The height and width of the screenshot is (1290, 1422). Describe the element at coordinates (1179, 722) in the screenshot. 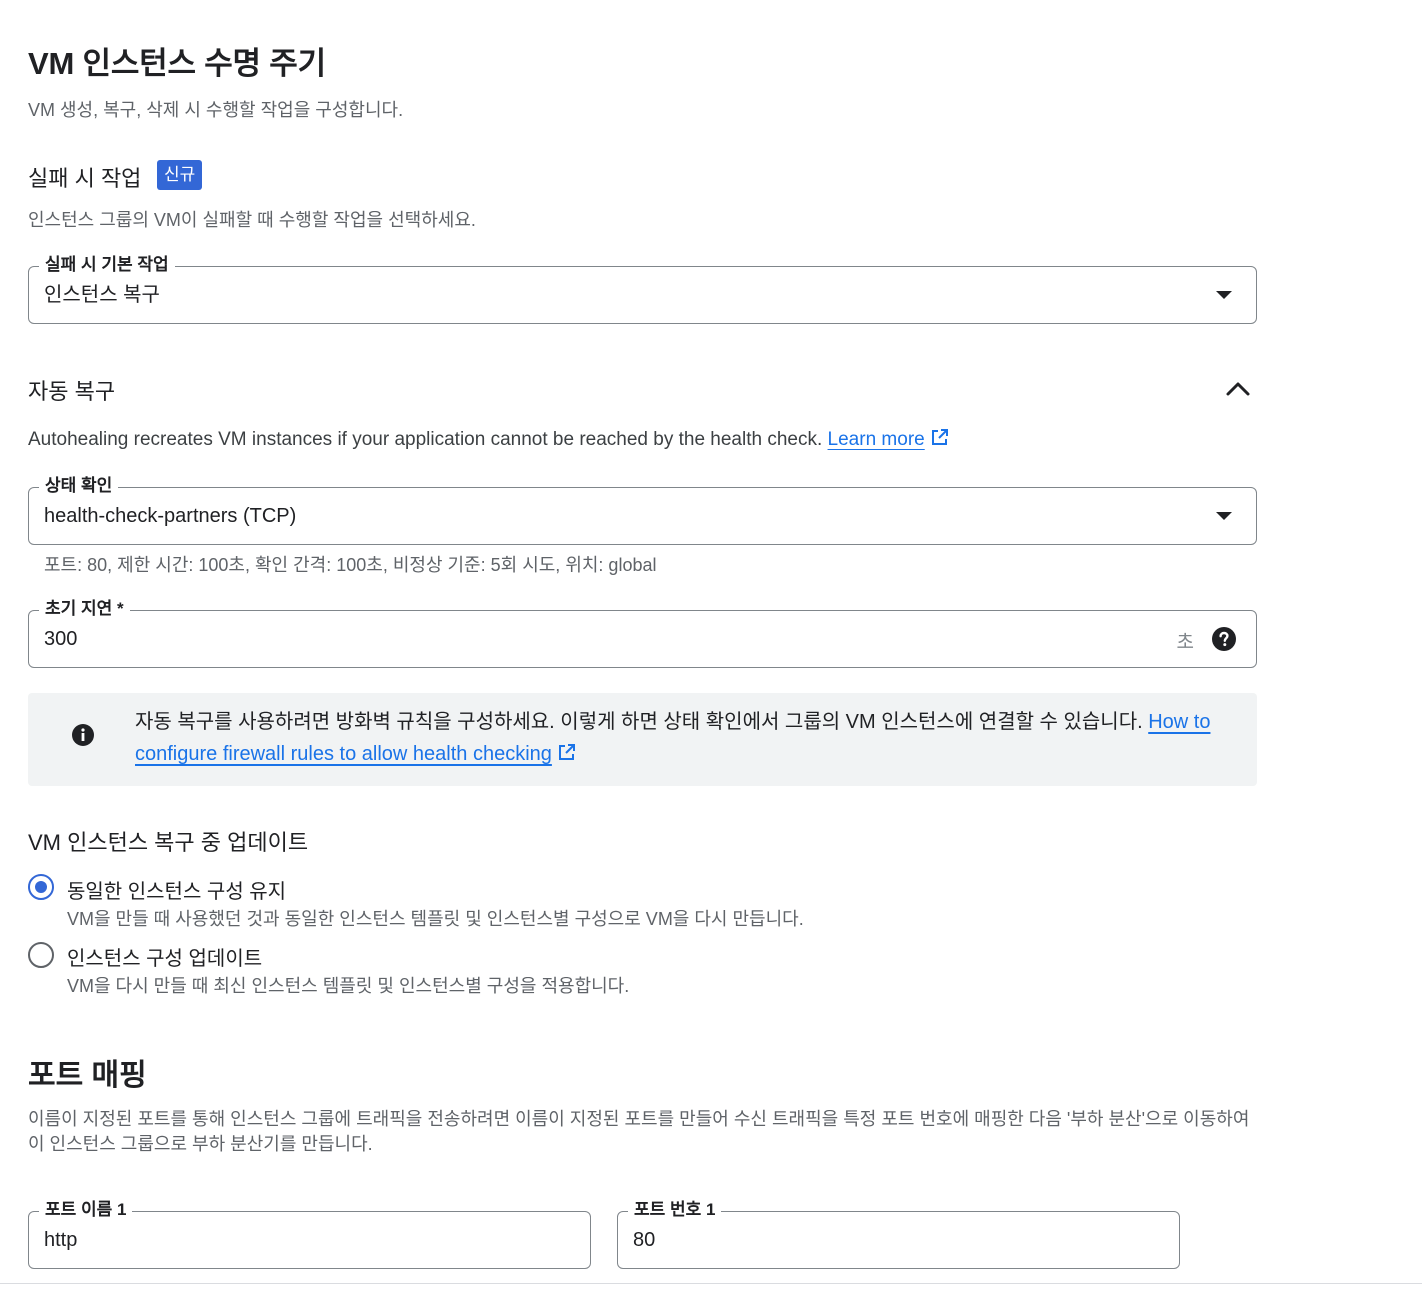

I see `firewall-link-line1: How to` at that location.